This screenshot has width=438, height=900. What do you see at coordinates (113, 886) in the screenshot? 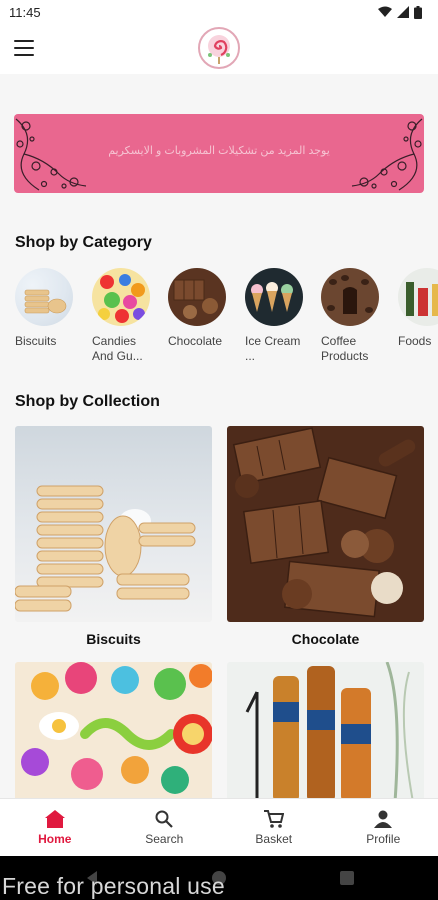
I see `watermark-text: Free for personal use` at bounding box center [113, 886].